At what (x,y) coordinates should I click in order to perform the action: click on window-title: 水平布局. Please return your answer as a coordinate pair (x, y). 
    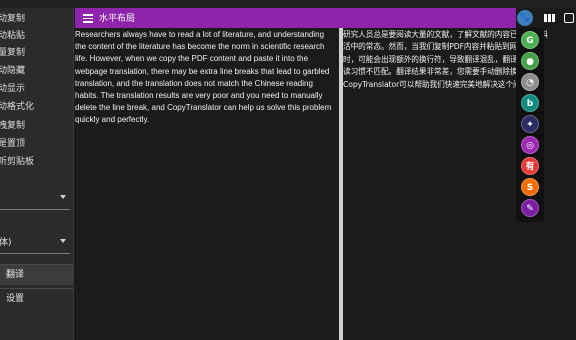
    Looking at the image, I should click on (117, 19).